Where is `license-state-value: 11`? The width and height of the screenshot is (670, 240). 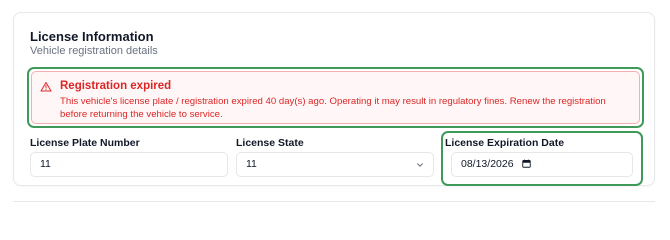 license-state-value: 11 is located at coordinates (251, 164).